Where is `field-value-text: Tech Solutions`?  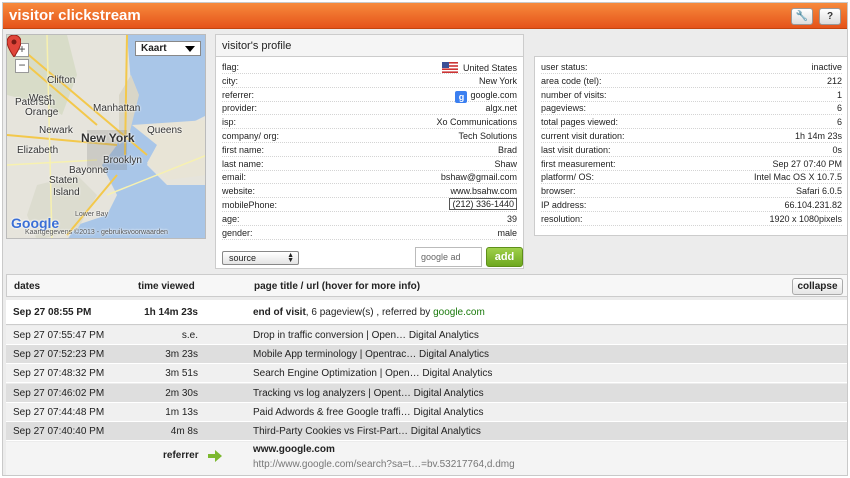 field-value-text: Tech Solutions is located at coordinates (487, 136).